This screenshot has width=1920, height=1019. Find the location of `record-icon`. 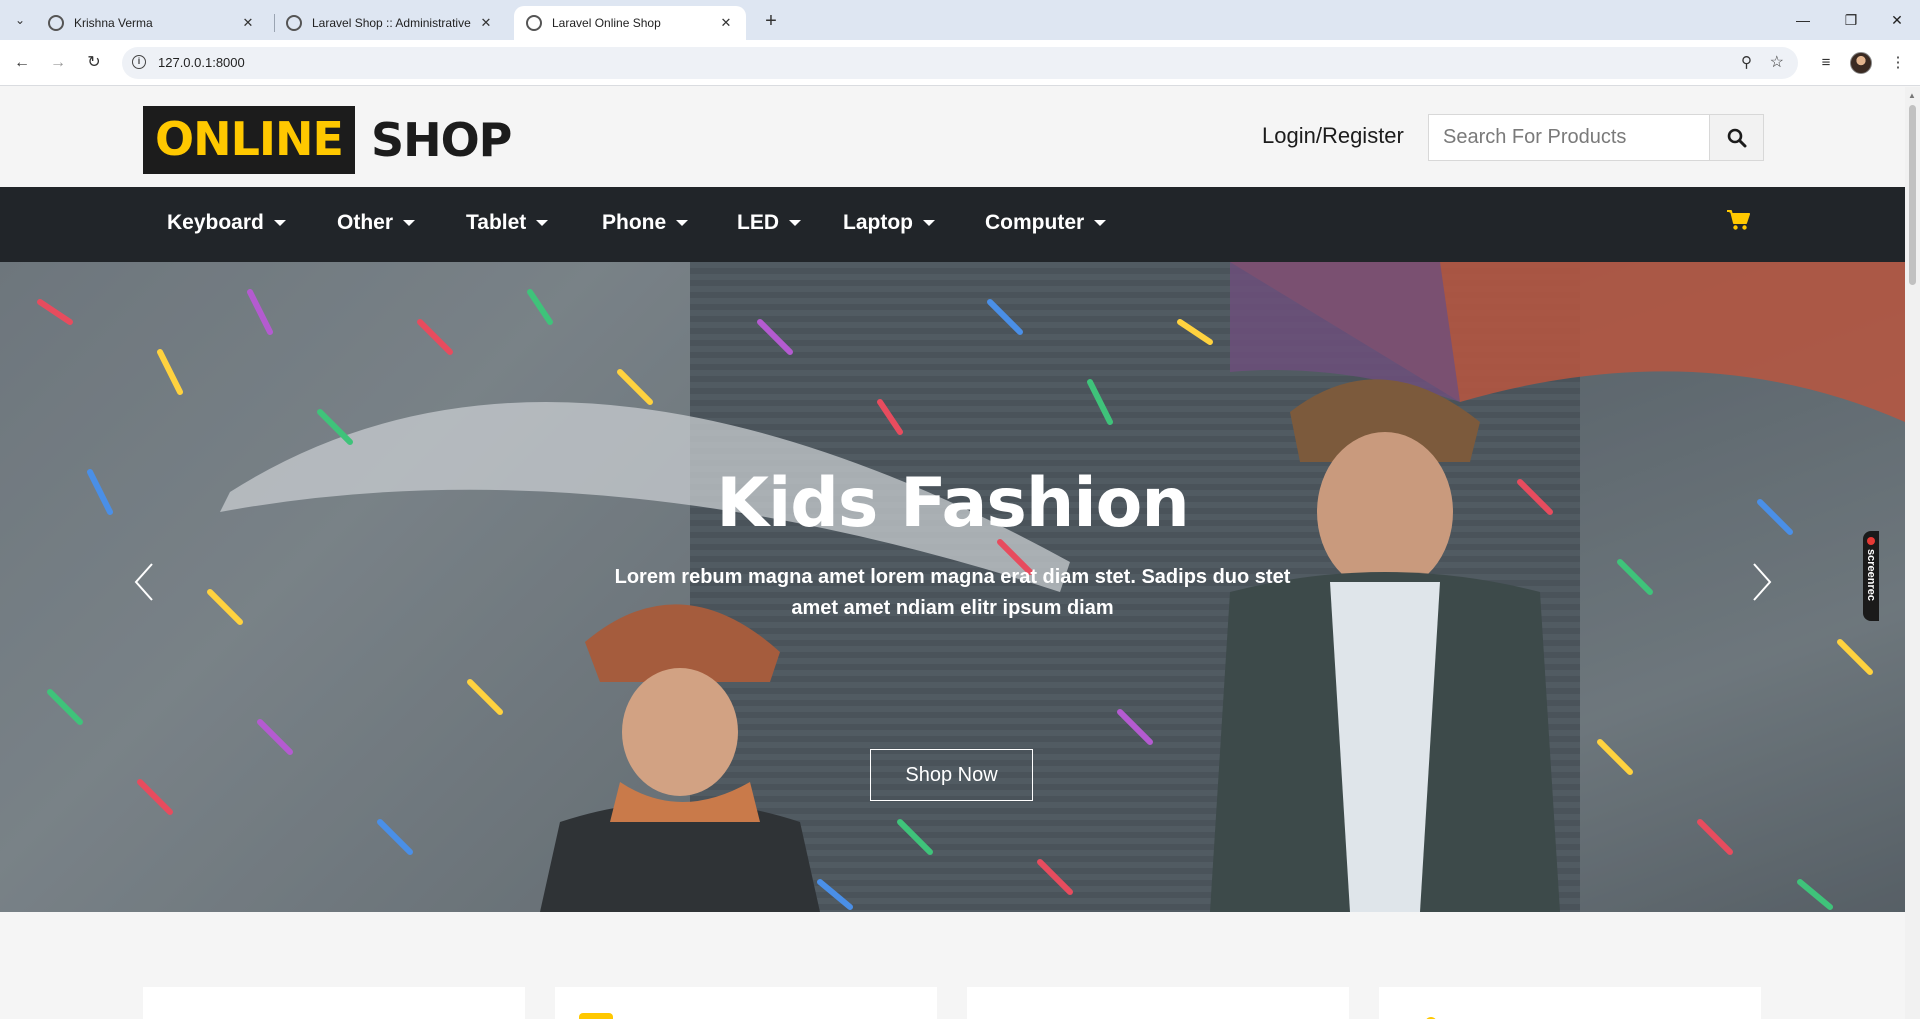

record-icon is located at coordinates (1871, 541).